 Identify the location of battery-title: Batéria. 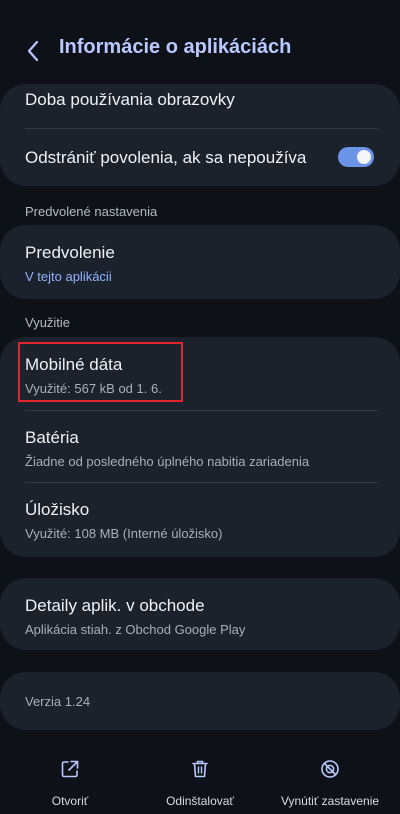
(52, 437).